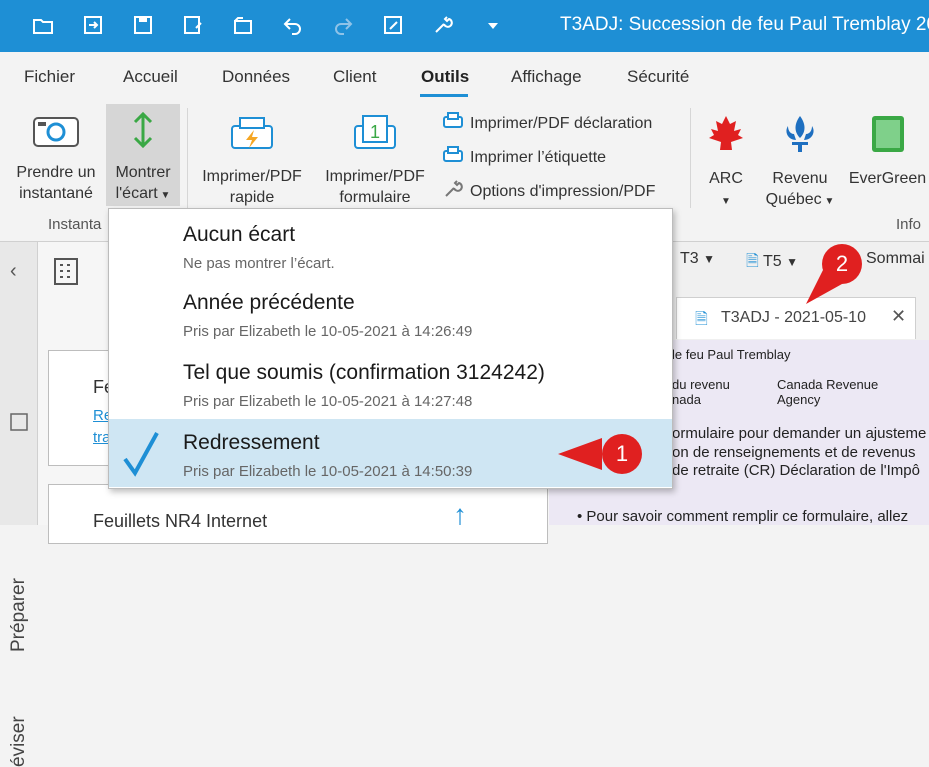 The height and width of the screenshot is (767, 929). What do you see at coordinates (799, 399) in the screenshot?
I see `doc-text: Agency` at bounding box center [799, 399].